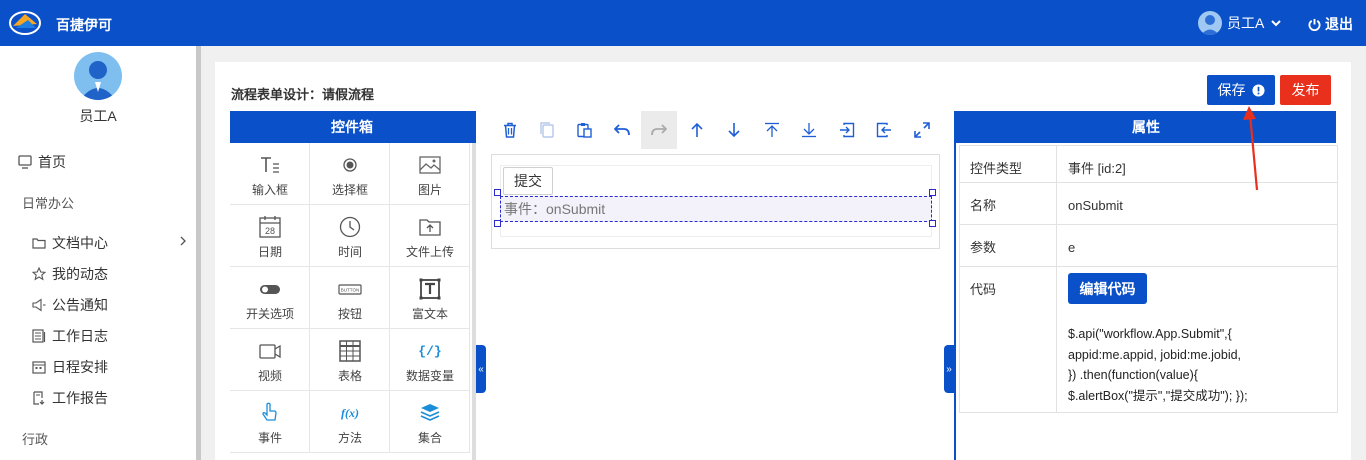 This screenshot has height=460, width=1366. I want to click on control-item-label: 输入框, so click(269, 190).